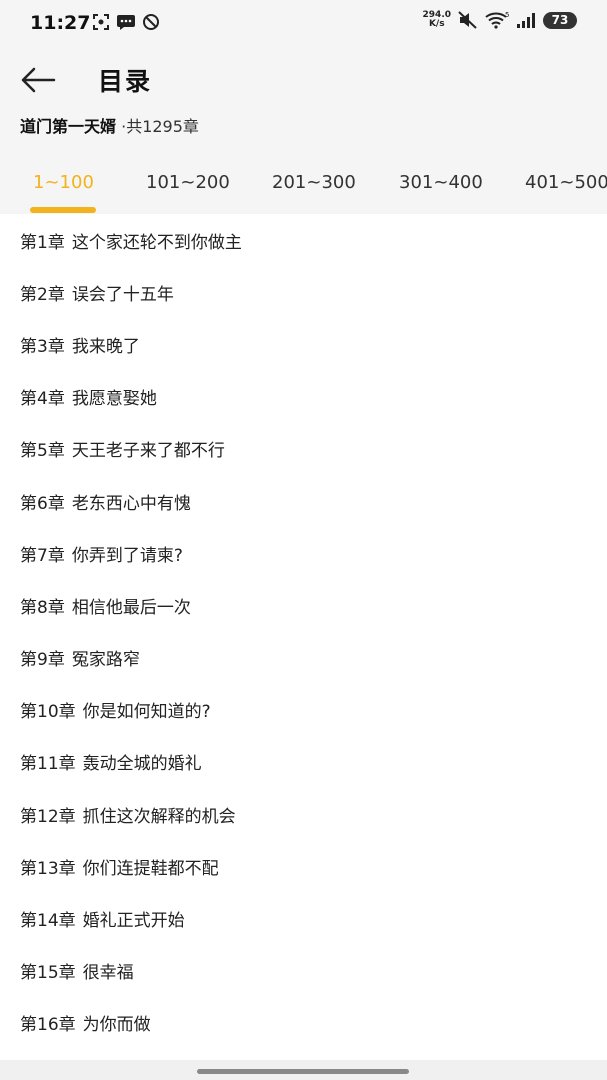  What do you see at coordinates (131, 503) in the screenshot?
I see `chapter-title: 老东西心中有愧` at bounding box center [131, 503].